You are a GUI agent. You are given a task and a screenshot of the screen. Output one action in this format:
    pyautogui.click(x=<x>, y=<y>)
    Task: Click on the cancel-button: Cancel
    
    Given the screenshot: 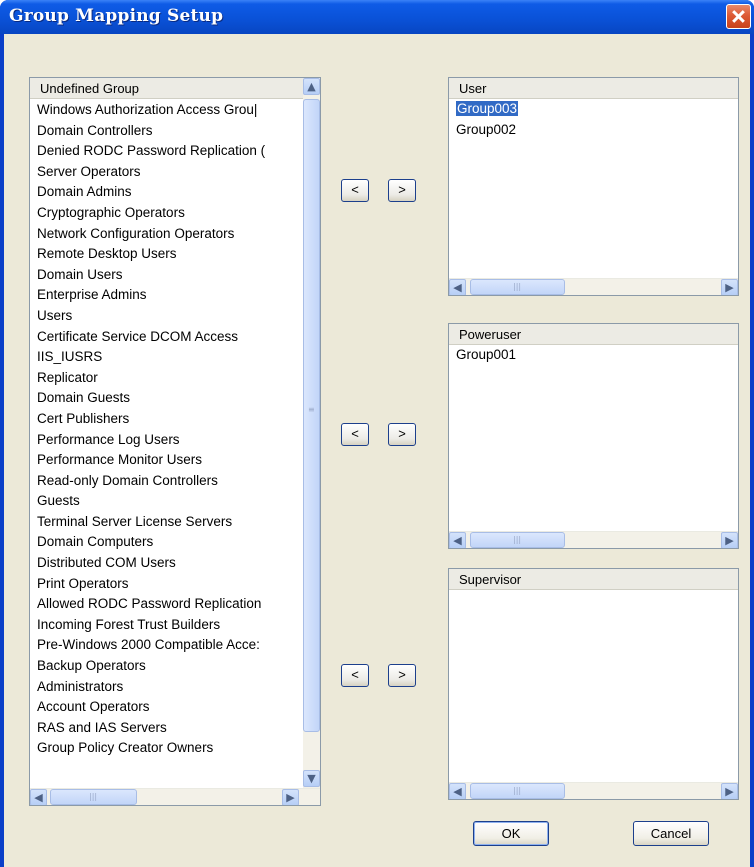 What is the action you would take?
    pyautogui.click(x=671, y=833)
    